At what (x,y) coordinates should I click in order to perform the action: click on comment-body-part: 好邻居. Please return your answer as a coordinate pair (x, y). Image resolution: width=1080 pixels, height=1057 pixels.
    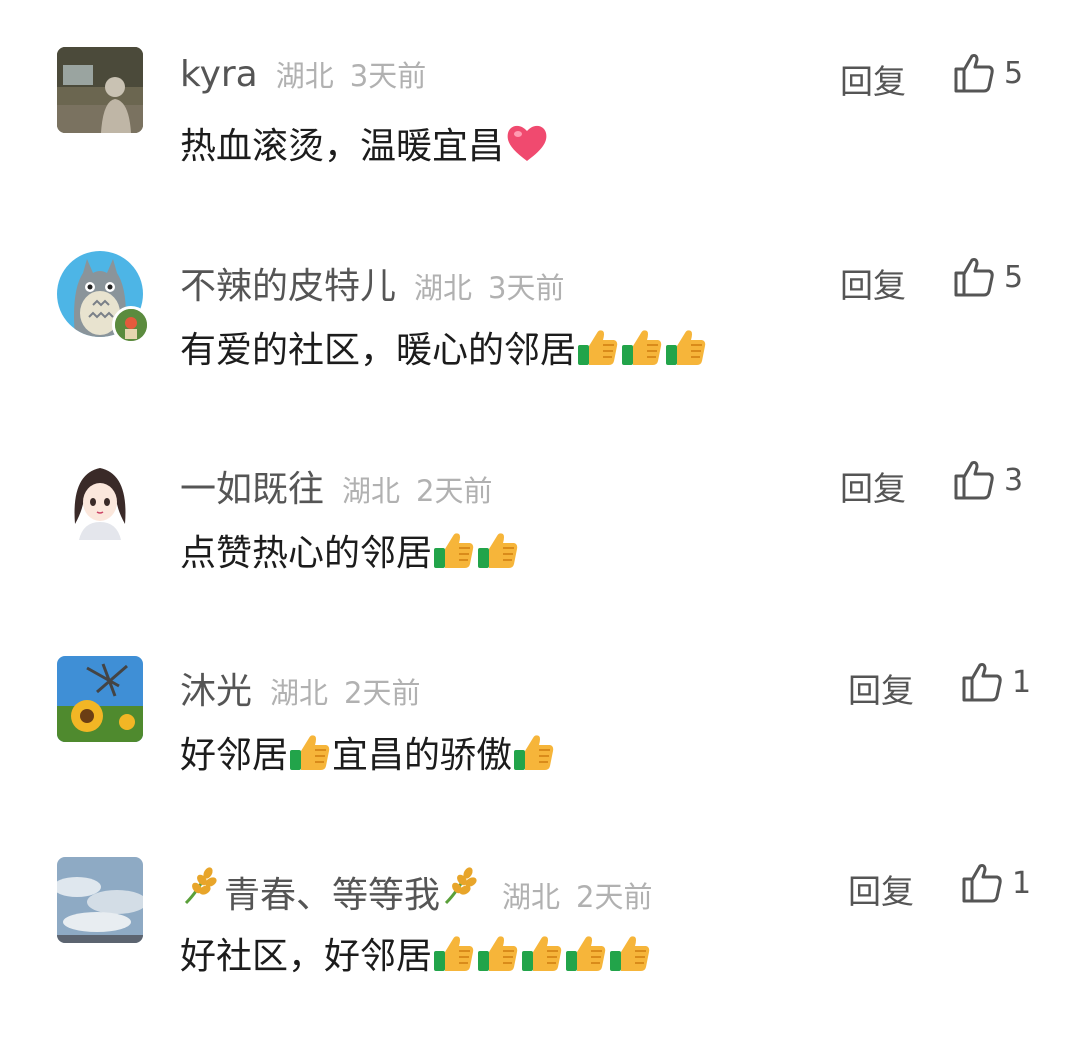
    Looking at the image, I should click on (234, 755).